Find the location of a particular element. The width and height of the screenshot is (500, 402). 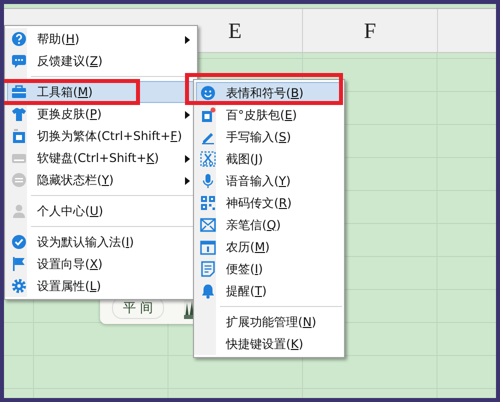

menu-item: 便签(I) is located at coordinates (269, 269).